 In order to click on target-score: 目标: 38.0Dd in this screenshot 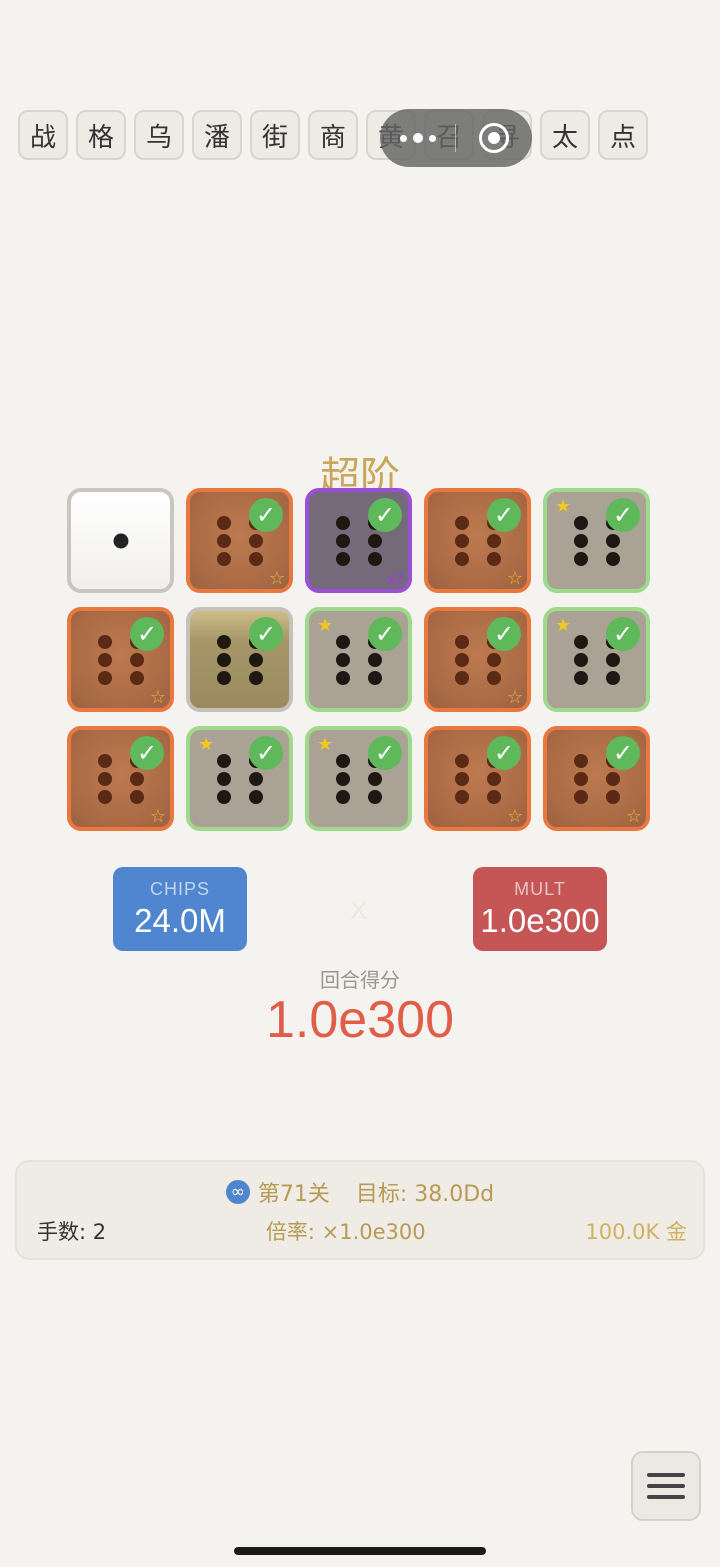, I will do `click(425, 1194)`.